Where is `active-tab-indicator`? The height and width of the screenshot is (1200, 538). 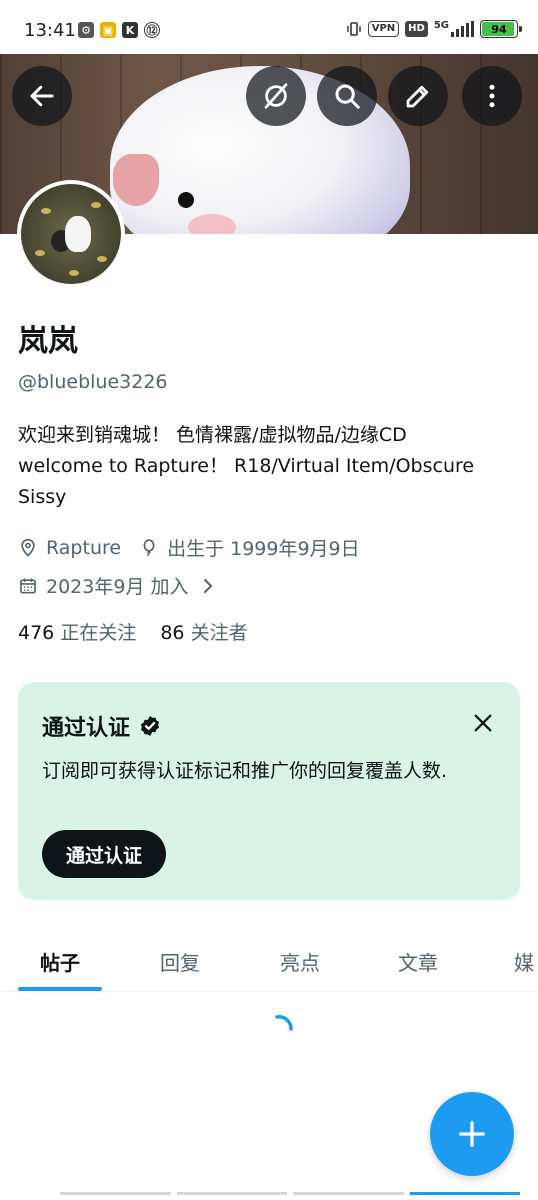
active-tab-indicator is located at coordinates (60, 989).